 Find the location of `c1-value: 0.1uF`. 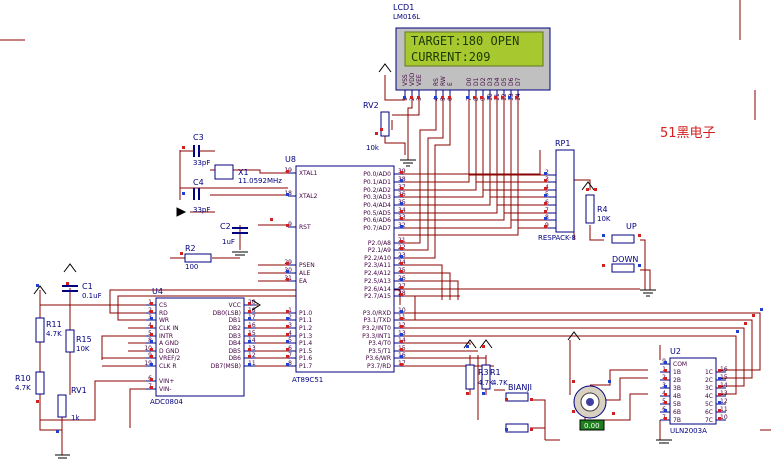

c1-value: 0.1uF is located at coordinates (92, 296).